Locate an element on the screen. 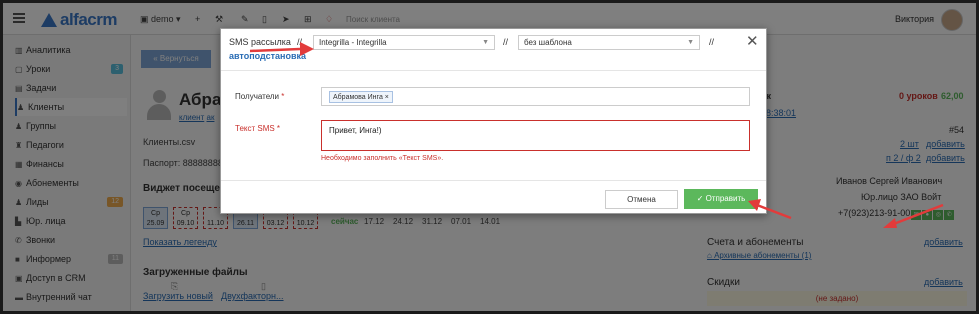 This screenshot has width=979, height=314. sender-select: Integrilla - Integrilla ▼ is located at coordinates (404, 42).